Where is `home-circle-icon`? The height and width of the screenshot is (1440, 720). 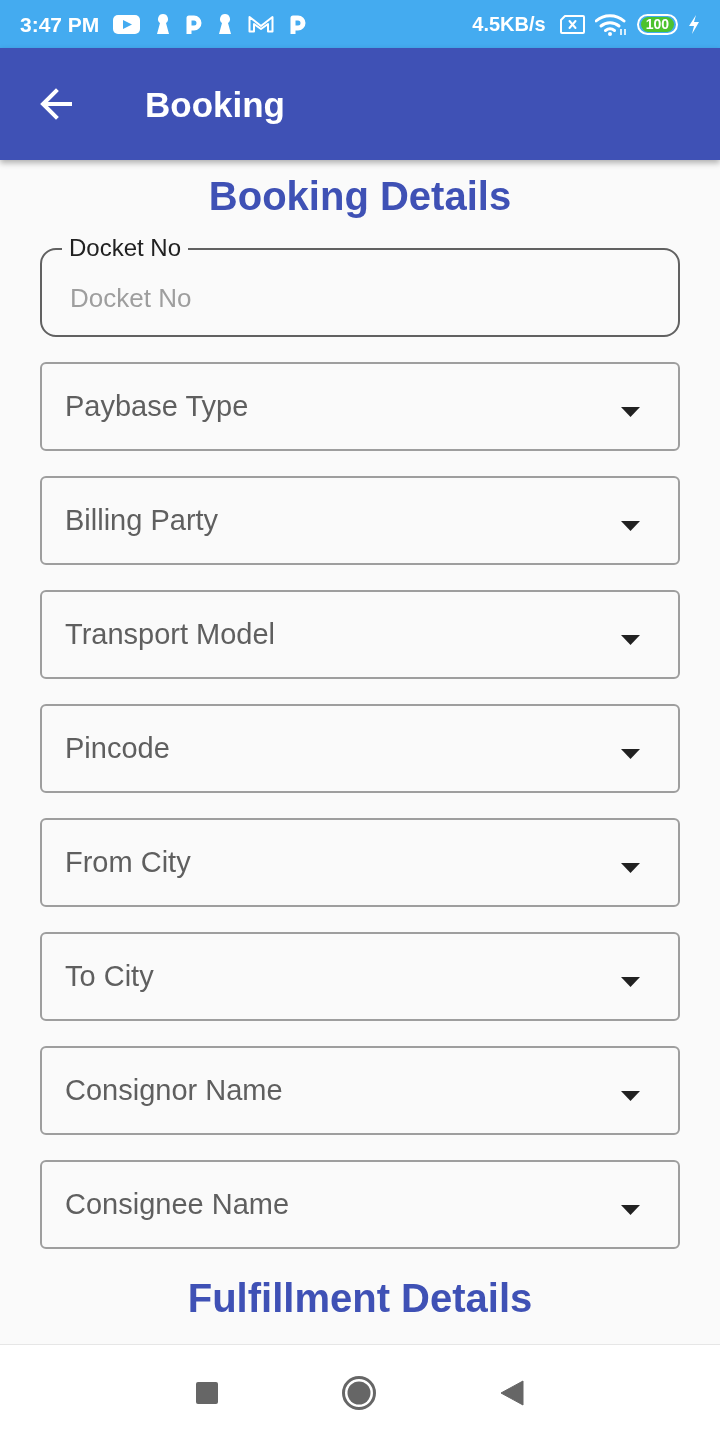
home-circle-icon is located at coordinates (359, 1392).